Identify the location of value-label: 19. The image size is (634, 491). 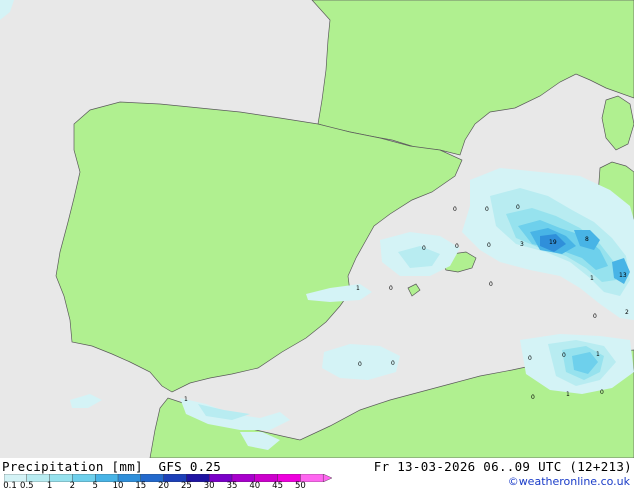
(553, 242).